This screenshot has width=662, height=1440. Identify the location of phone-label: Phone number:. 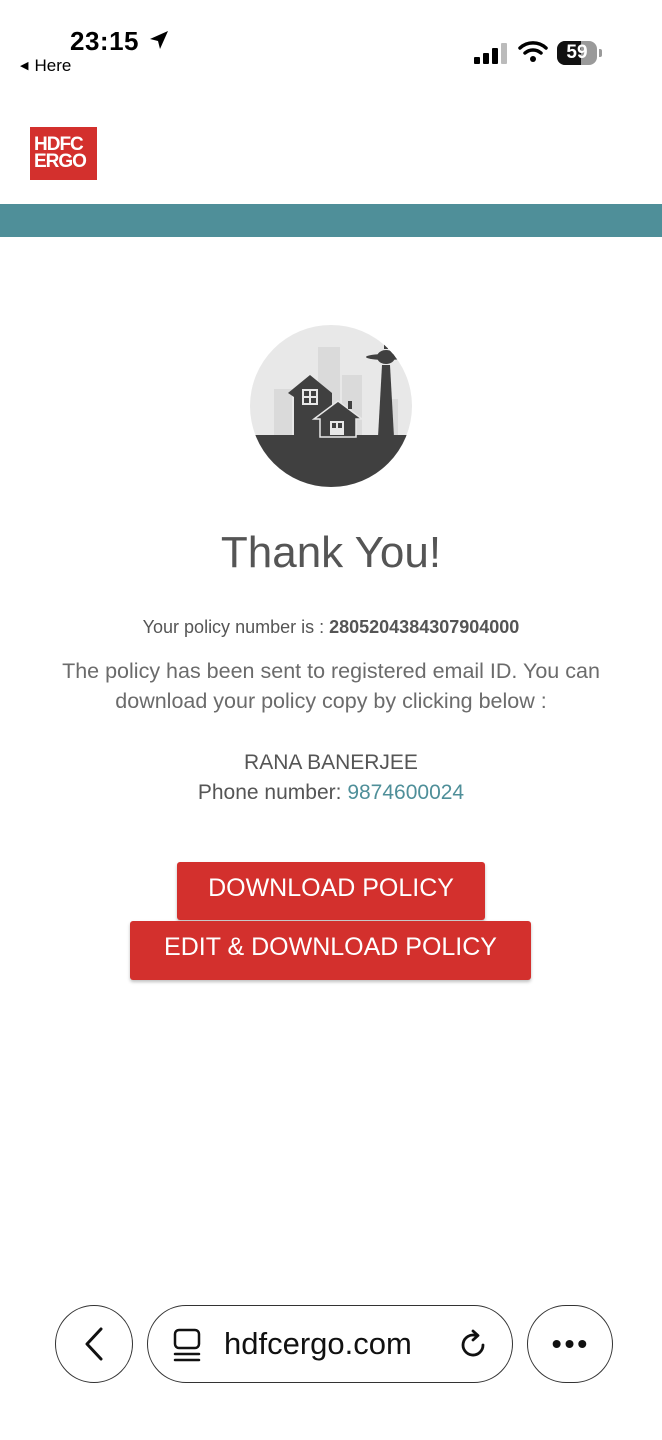
(272, 792).